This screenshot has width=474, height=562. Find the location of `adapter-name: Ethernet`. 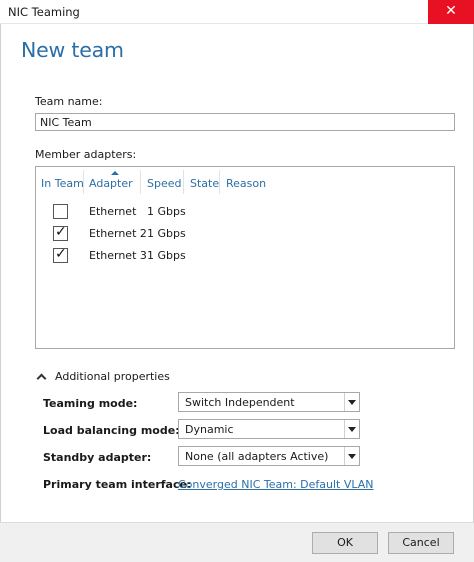

adapter-name: Ethernet is located at coordinates (113, 211).